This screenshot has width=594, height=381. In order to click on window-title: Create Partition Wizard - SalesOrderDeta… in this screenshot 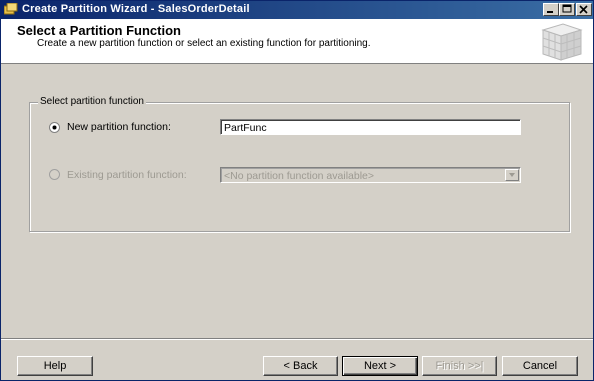, I will do `click(136, 9)`.